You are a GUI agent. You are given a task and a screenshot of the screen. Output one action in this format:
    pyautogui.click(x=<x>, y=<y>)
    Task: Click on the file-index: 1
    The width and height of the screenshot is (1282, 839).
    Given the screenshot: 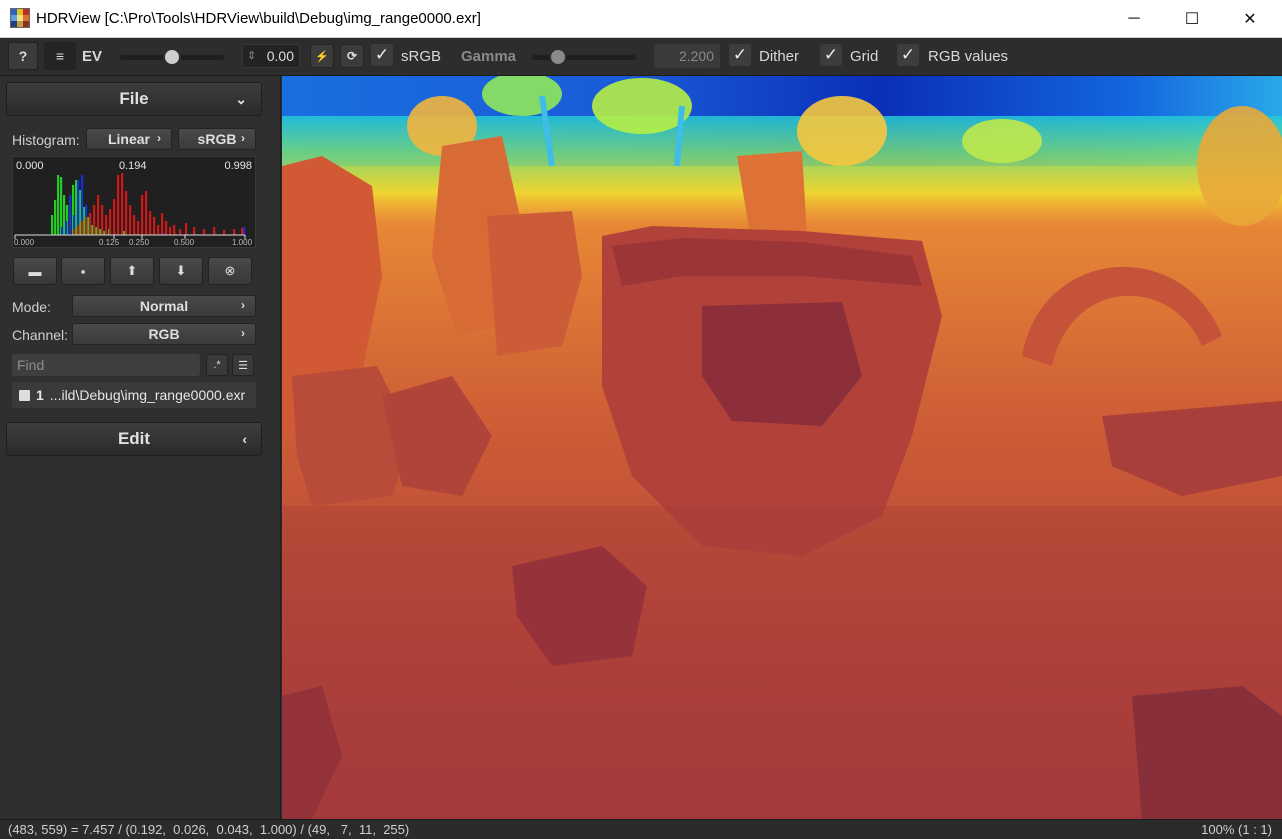 What is the action you would take?
    pyautogui.click(x=40, y=395)
    